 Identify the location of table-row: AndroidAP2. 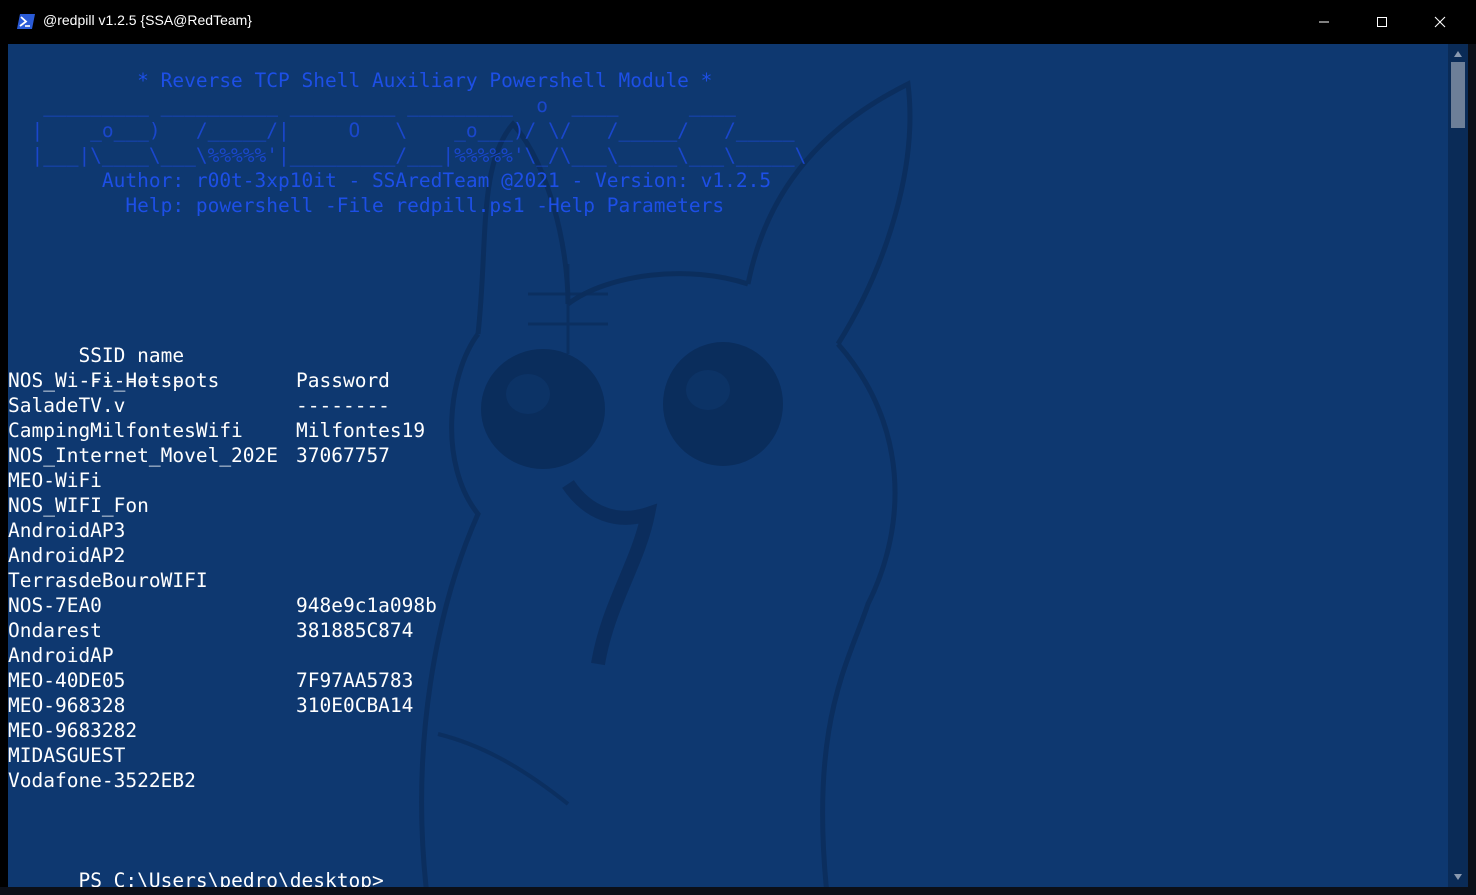
(66, 555).